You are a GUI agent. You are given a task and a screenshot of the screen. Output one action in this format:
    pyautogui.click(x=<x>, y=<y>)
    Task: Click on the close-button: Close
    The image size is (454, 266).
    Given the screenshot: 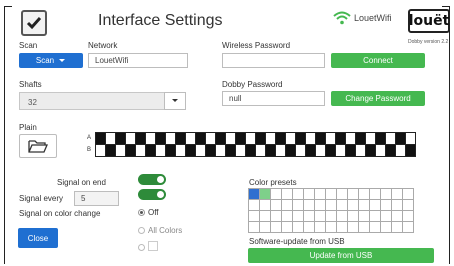 What is the action you would take?
    pyautogui.click(x=38, y=238)
    